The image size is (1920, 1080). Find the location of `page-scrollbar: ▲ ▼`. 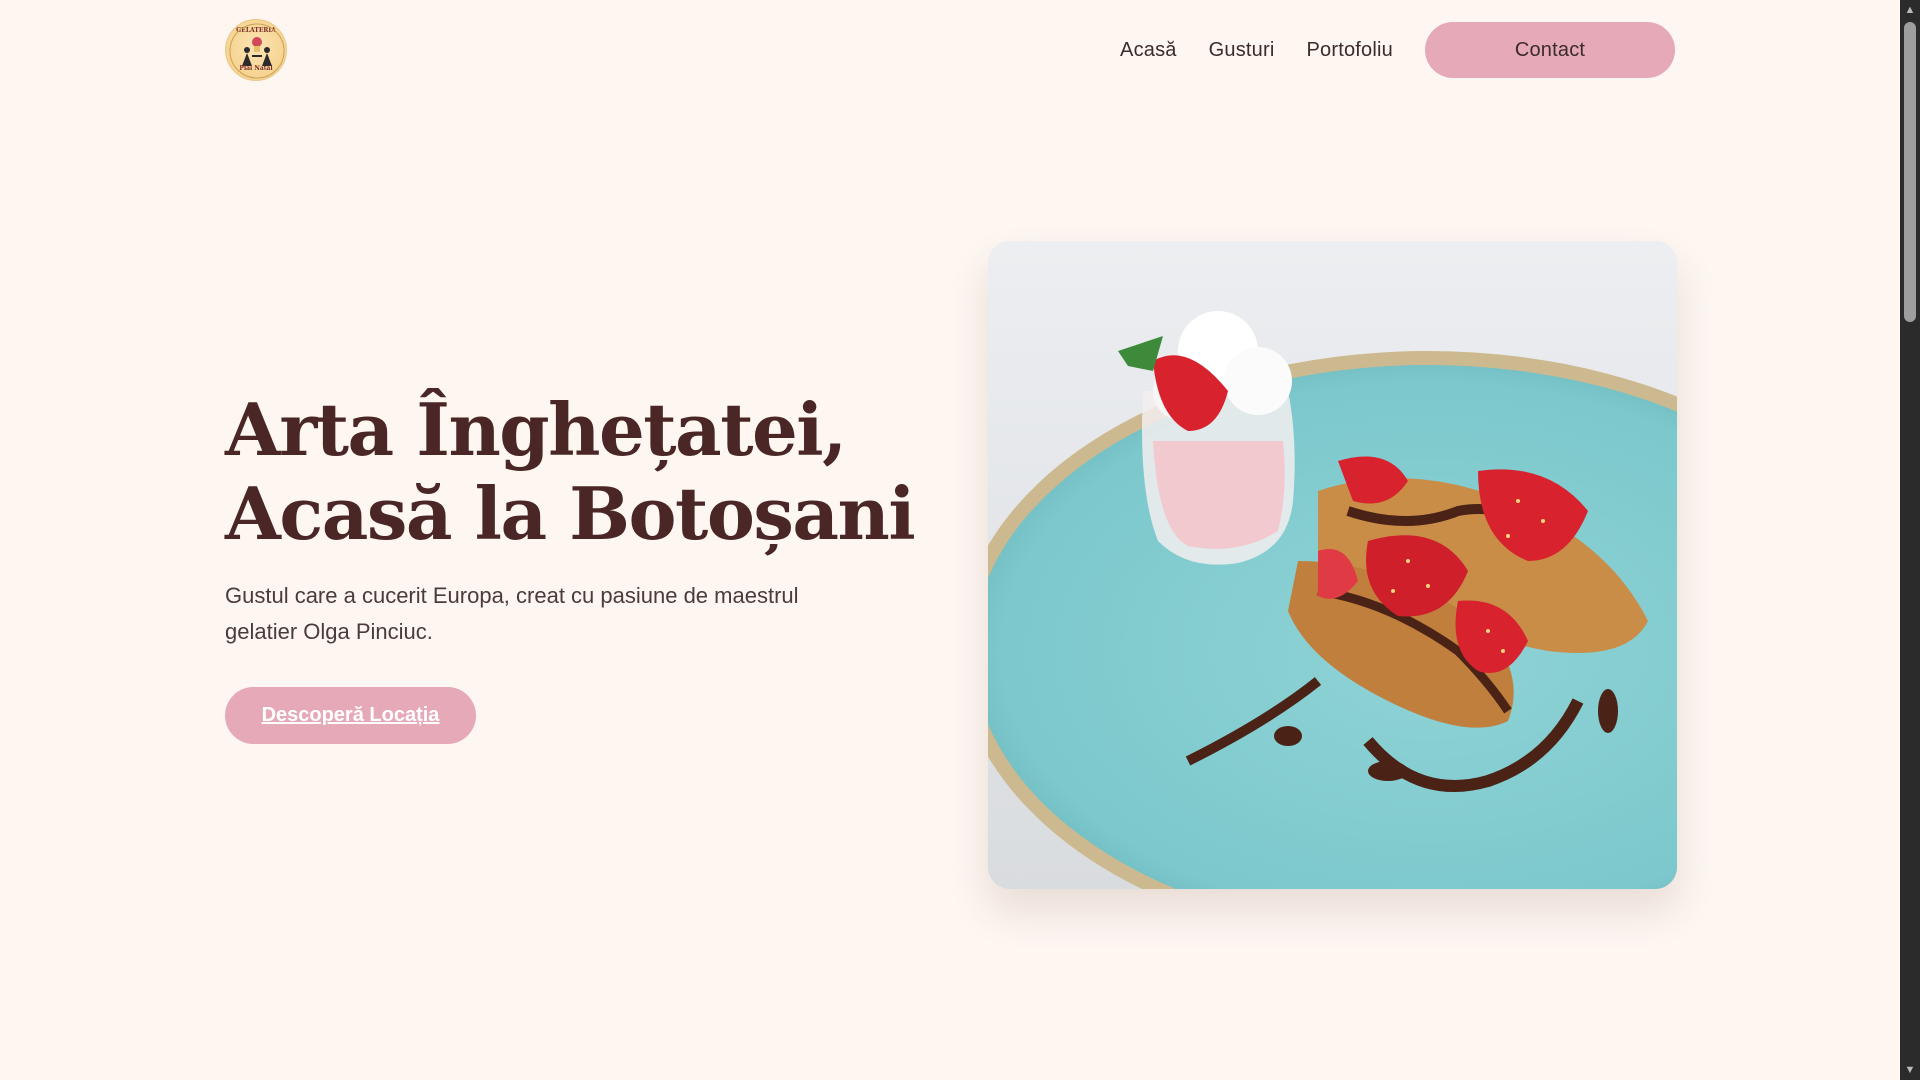

page-scrollbar: ▲ ▼ is located at coordinates (1910, 540).